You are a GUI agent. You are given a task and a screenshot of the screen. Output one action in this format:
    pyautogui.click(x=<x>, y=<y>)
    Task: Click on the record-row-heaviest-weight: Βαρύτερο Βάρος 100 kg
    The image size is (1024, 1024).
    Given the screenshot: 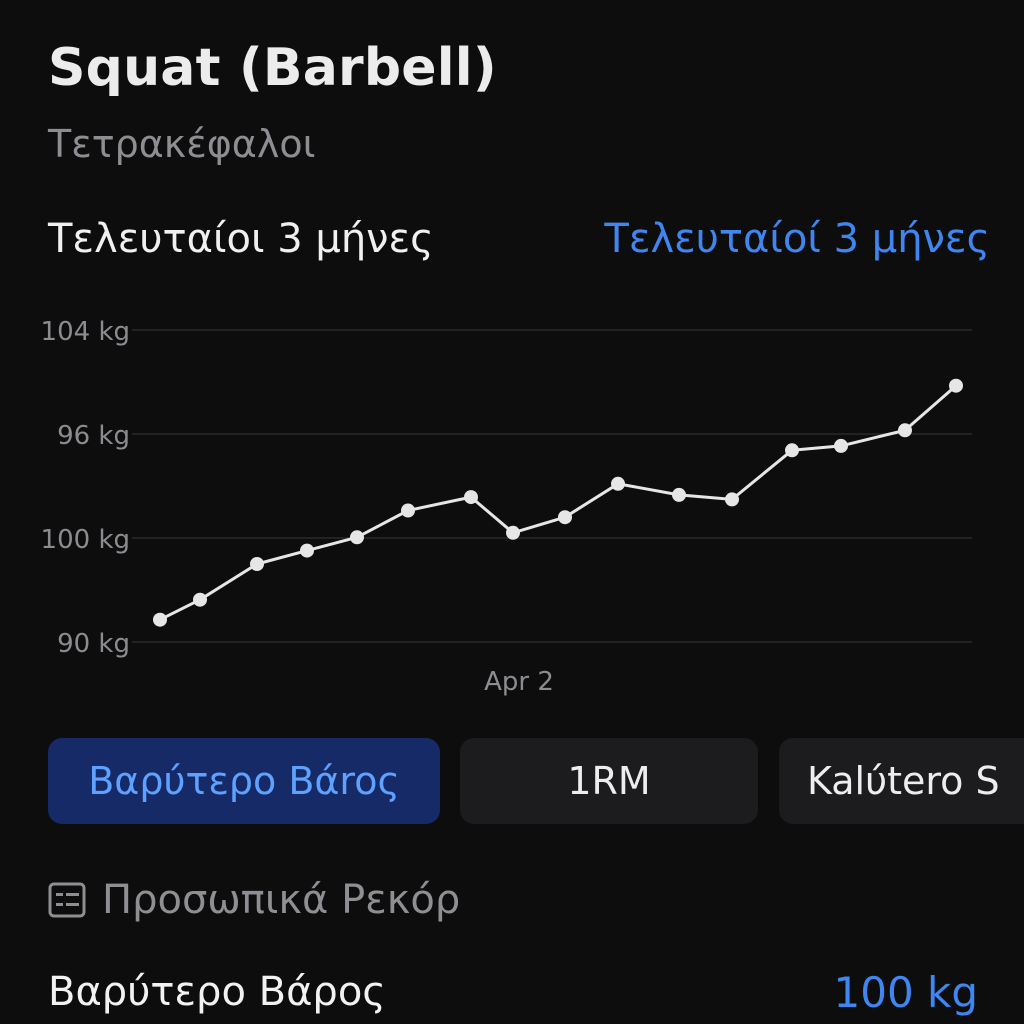 What is the action you would take?
    pyautogui.click(x=513, y=992)
    